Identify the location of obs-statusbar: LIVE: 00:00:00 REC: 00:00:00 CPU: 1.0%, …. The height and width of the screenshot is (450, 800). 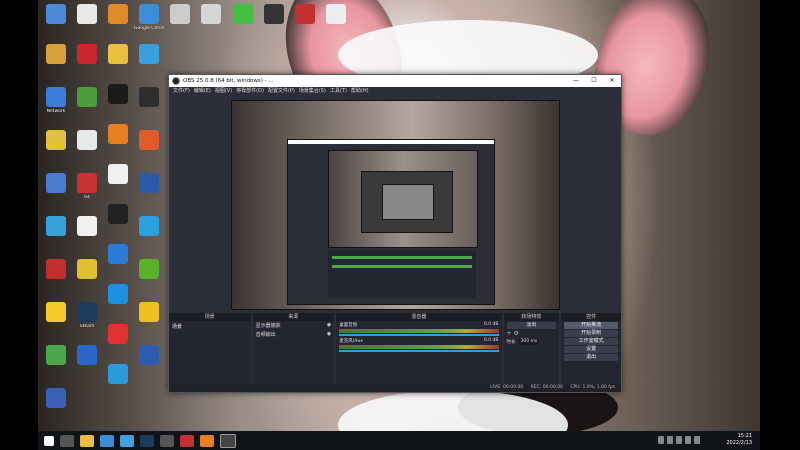
(395, 388).